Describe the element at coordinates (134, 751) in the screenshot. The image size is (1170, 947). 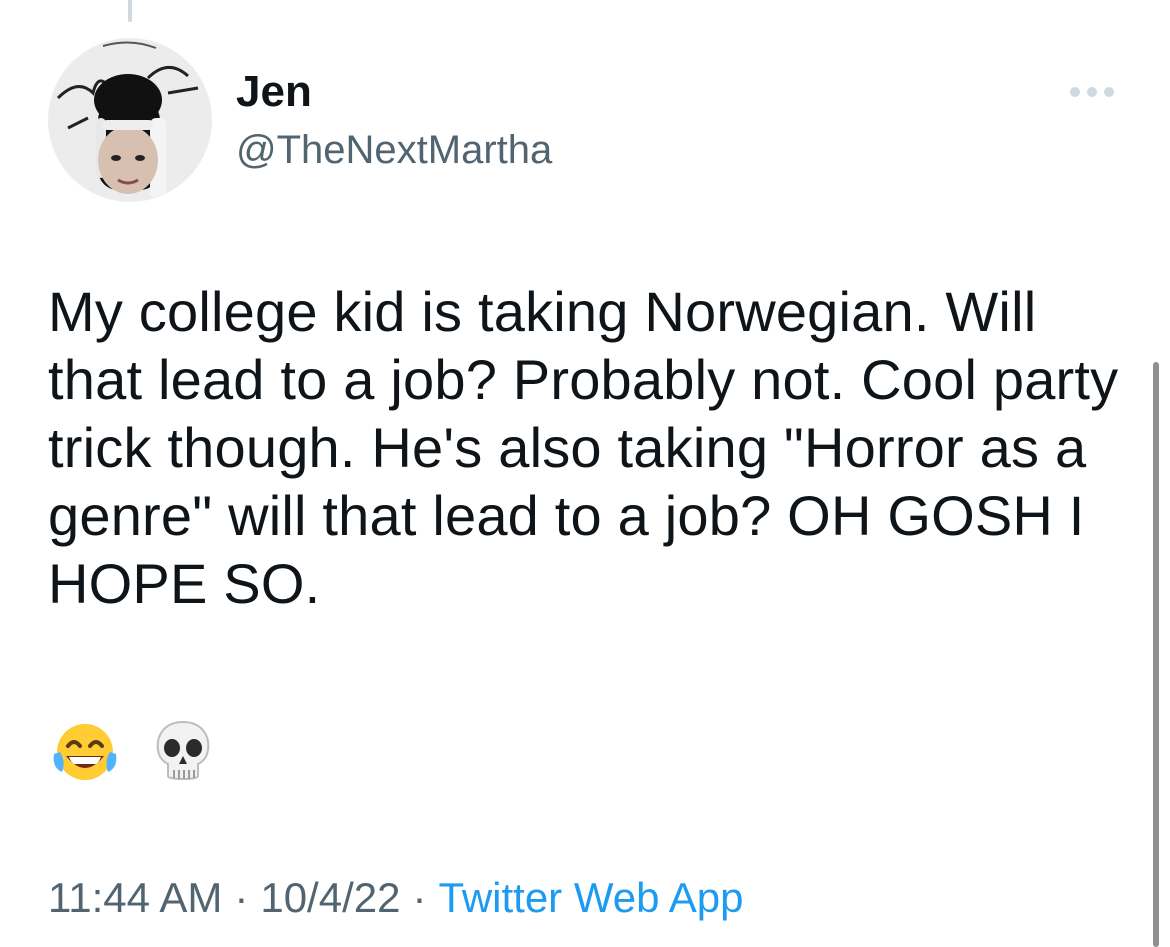
I see `emoji-row` at that location.